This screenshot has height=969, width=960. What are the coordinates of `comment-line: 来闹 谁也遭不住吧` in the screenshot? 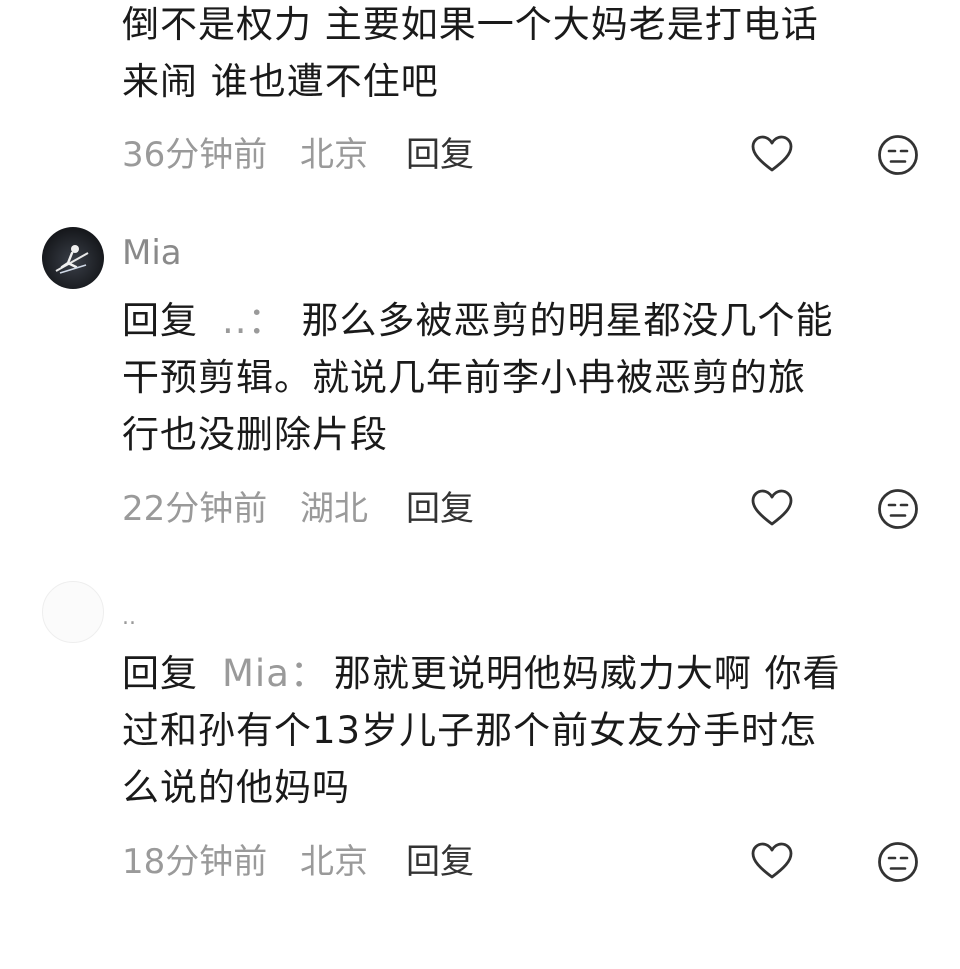 It's located at (280, 81).